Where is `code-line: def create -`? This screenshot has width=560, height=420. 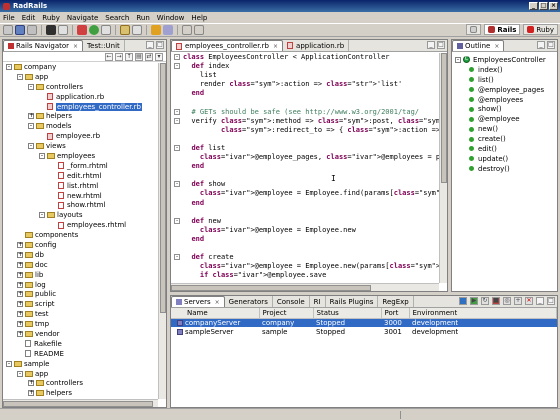 code-line: def create - is located at coordinates (310, 257).